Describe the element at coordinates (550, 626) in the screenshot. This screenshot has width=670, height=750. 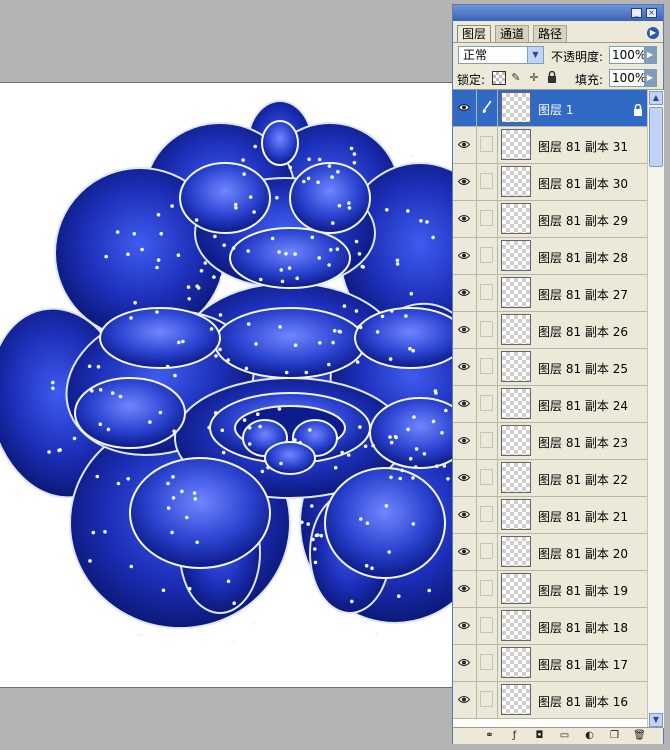
I see `layer-row: 图层 81 副本 18` at that location.